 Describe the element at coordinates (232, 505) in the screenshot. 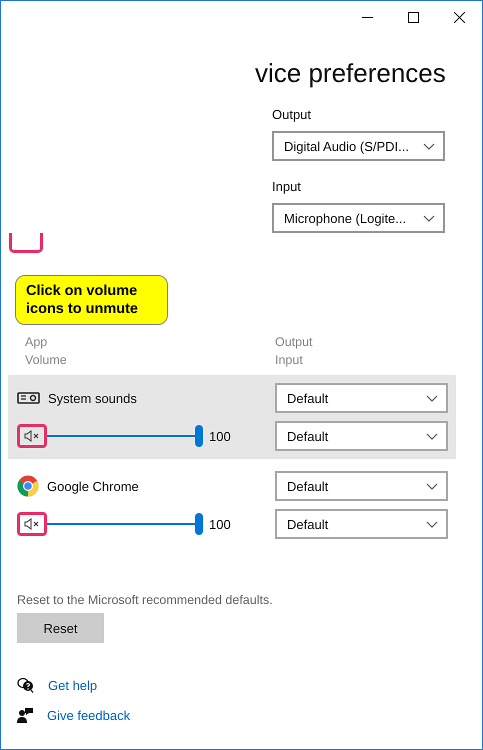

I see `app-row: Google Chrome Default 100 Default` at that location.